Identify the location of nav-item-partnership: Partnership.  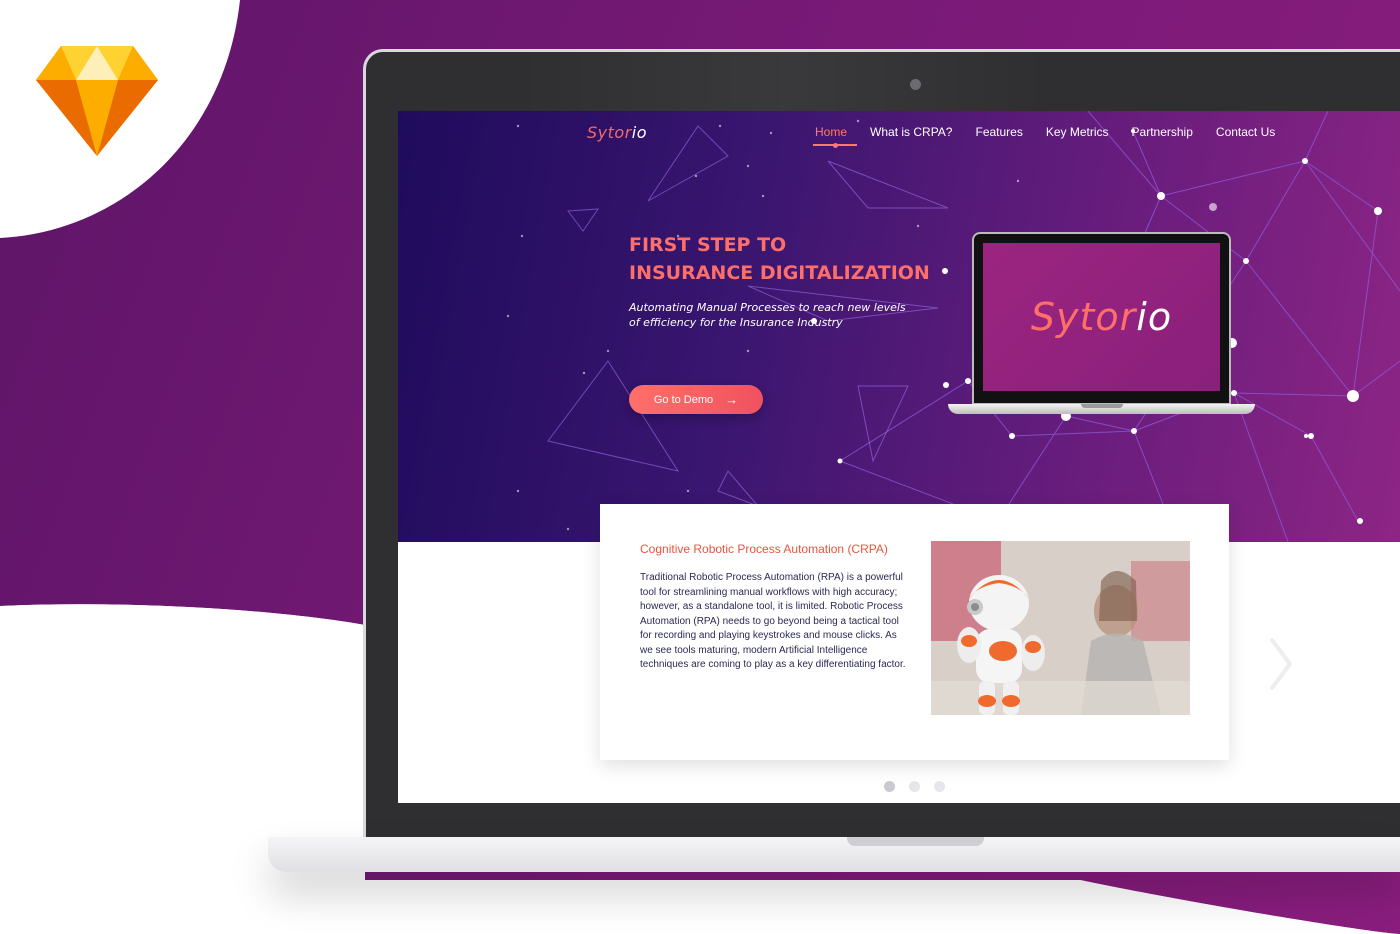
(1162, 132).